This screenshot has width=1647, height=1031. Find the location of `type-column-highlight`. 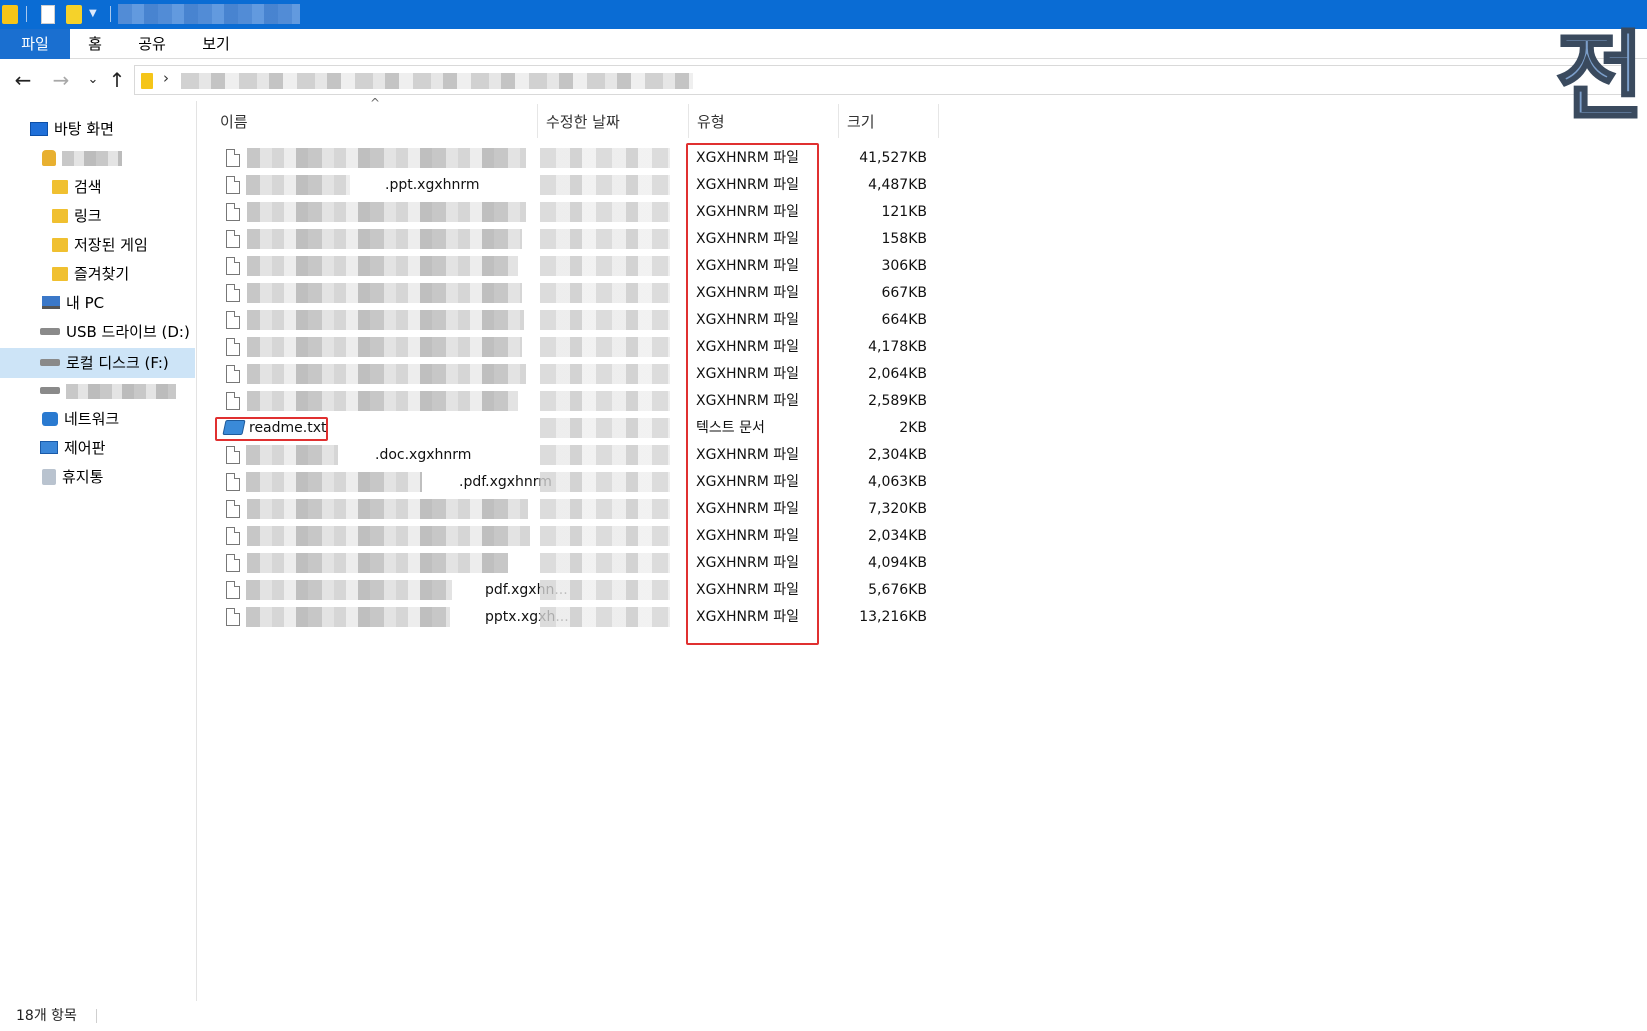

type-column-highlight is located at coordinates (752, 394).